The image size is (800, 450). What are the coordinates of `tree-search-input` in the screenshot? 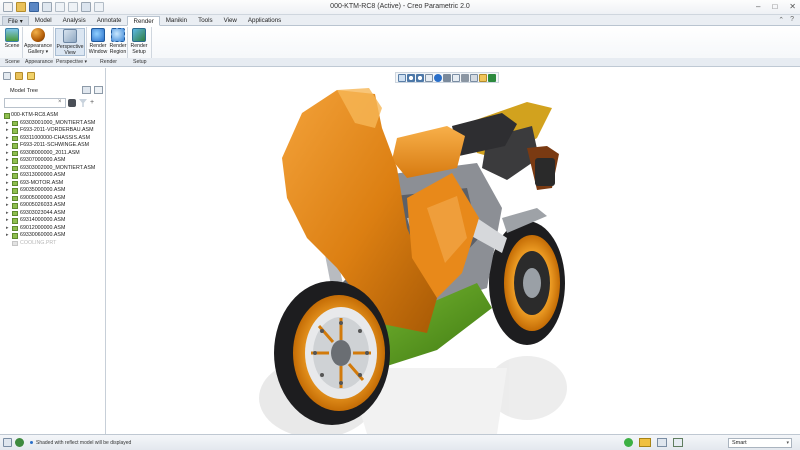 It's located at (35, 103).